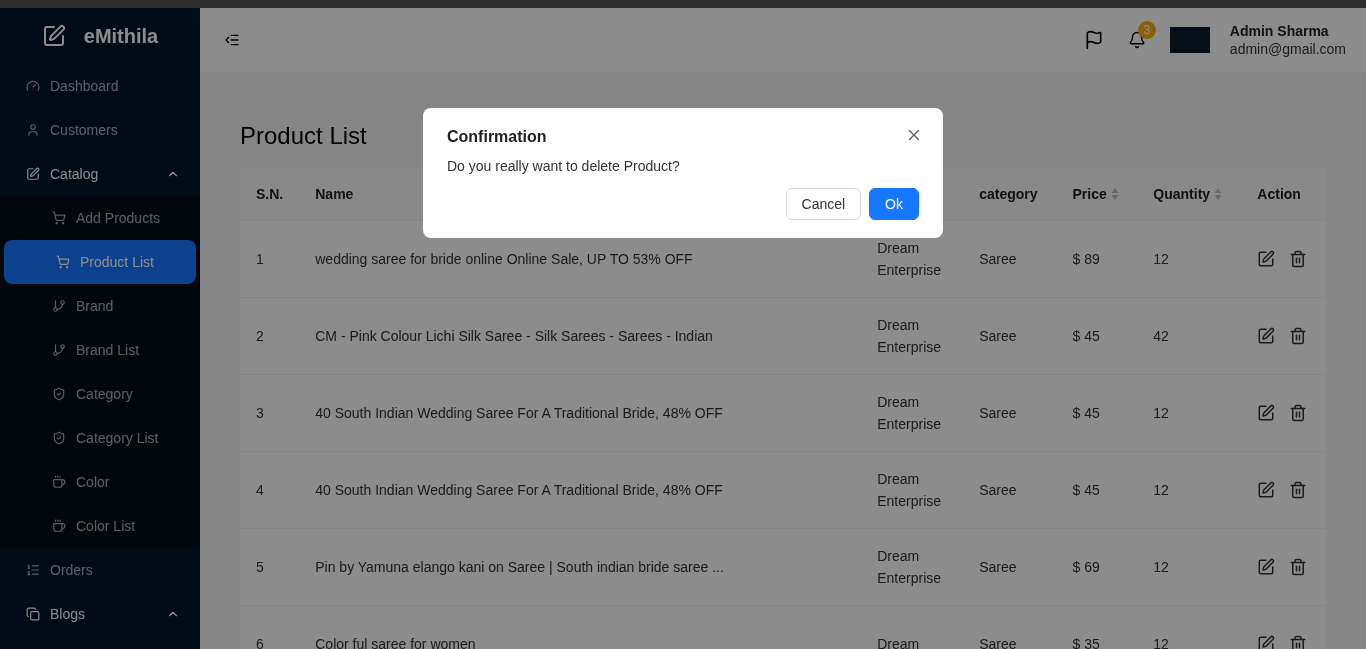 This screenshot has width=1366, height=649. I want to click on sidebar-item: Add Products, so click(100, 218).